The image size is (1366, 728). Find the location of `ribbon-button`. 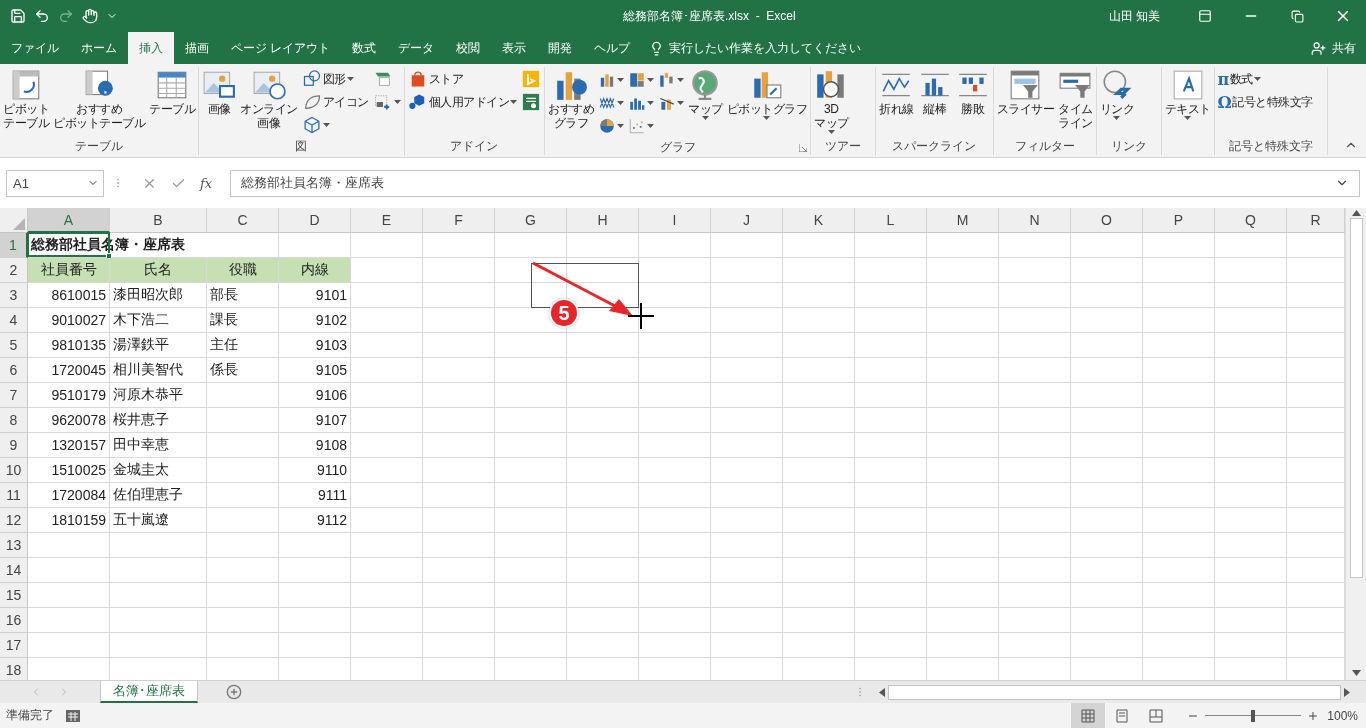

ribbon-button is located at coordinates (531, 102).